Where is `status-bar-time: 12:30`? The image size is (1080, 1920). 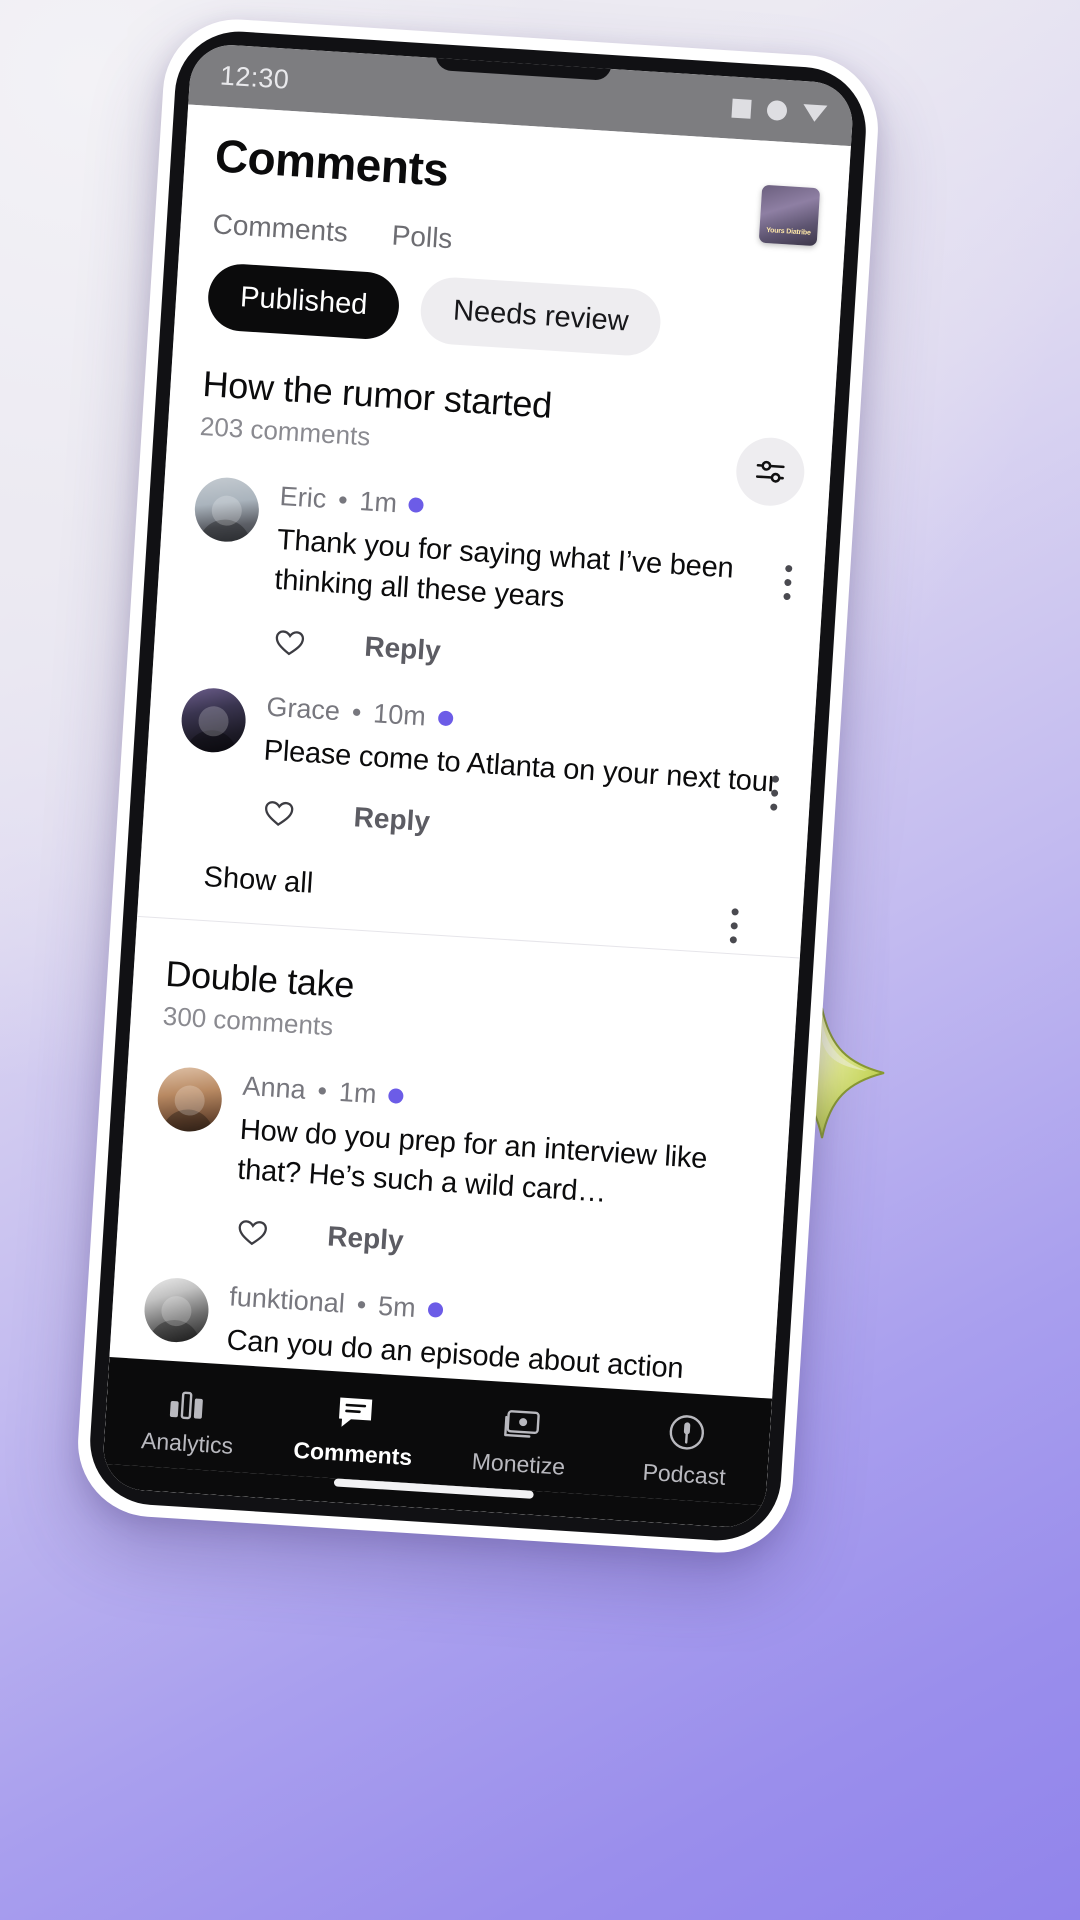 status-bar-time: 12:30 is located at coordinates (255, 77).